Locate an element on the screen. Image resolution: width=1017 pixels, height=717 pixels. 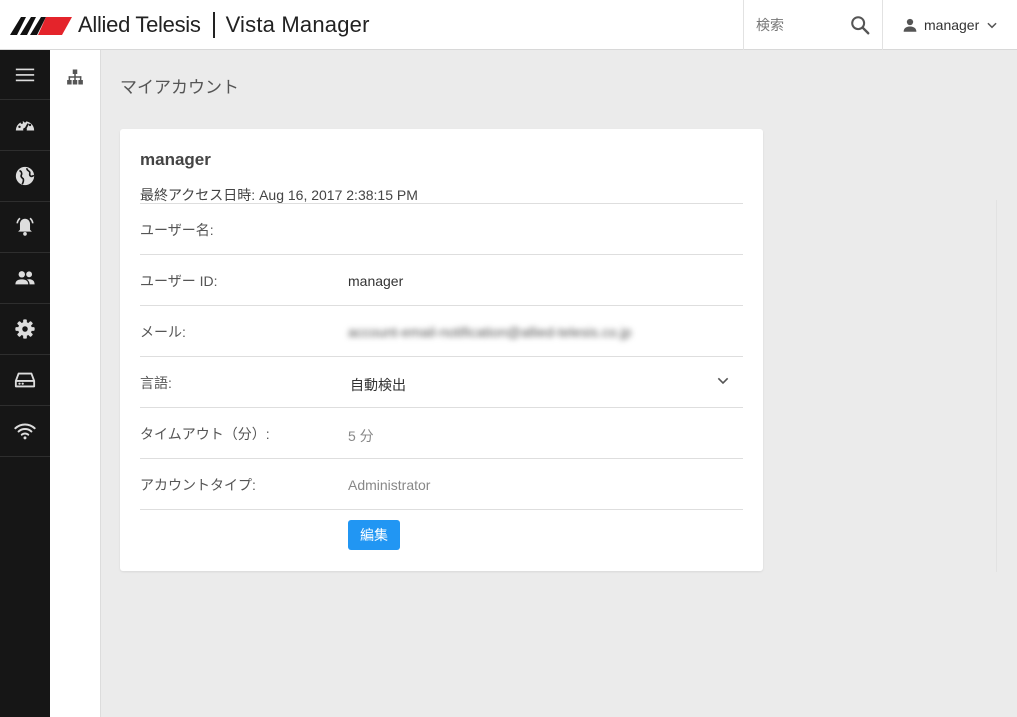
language-row: 言語: 自動検出 is located at coordinates (441, 381).